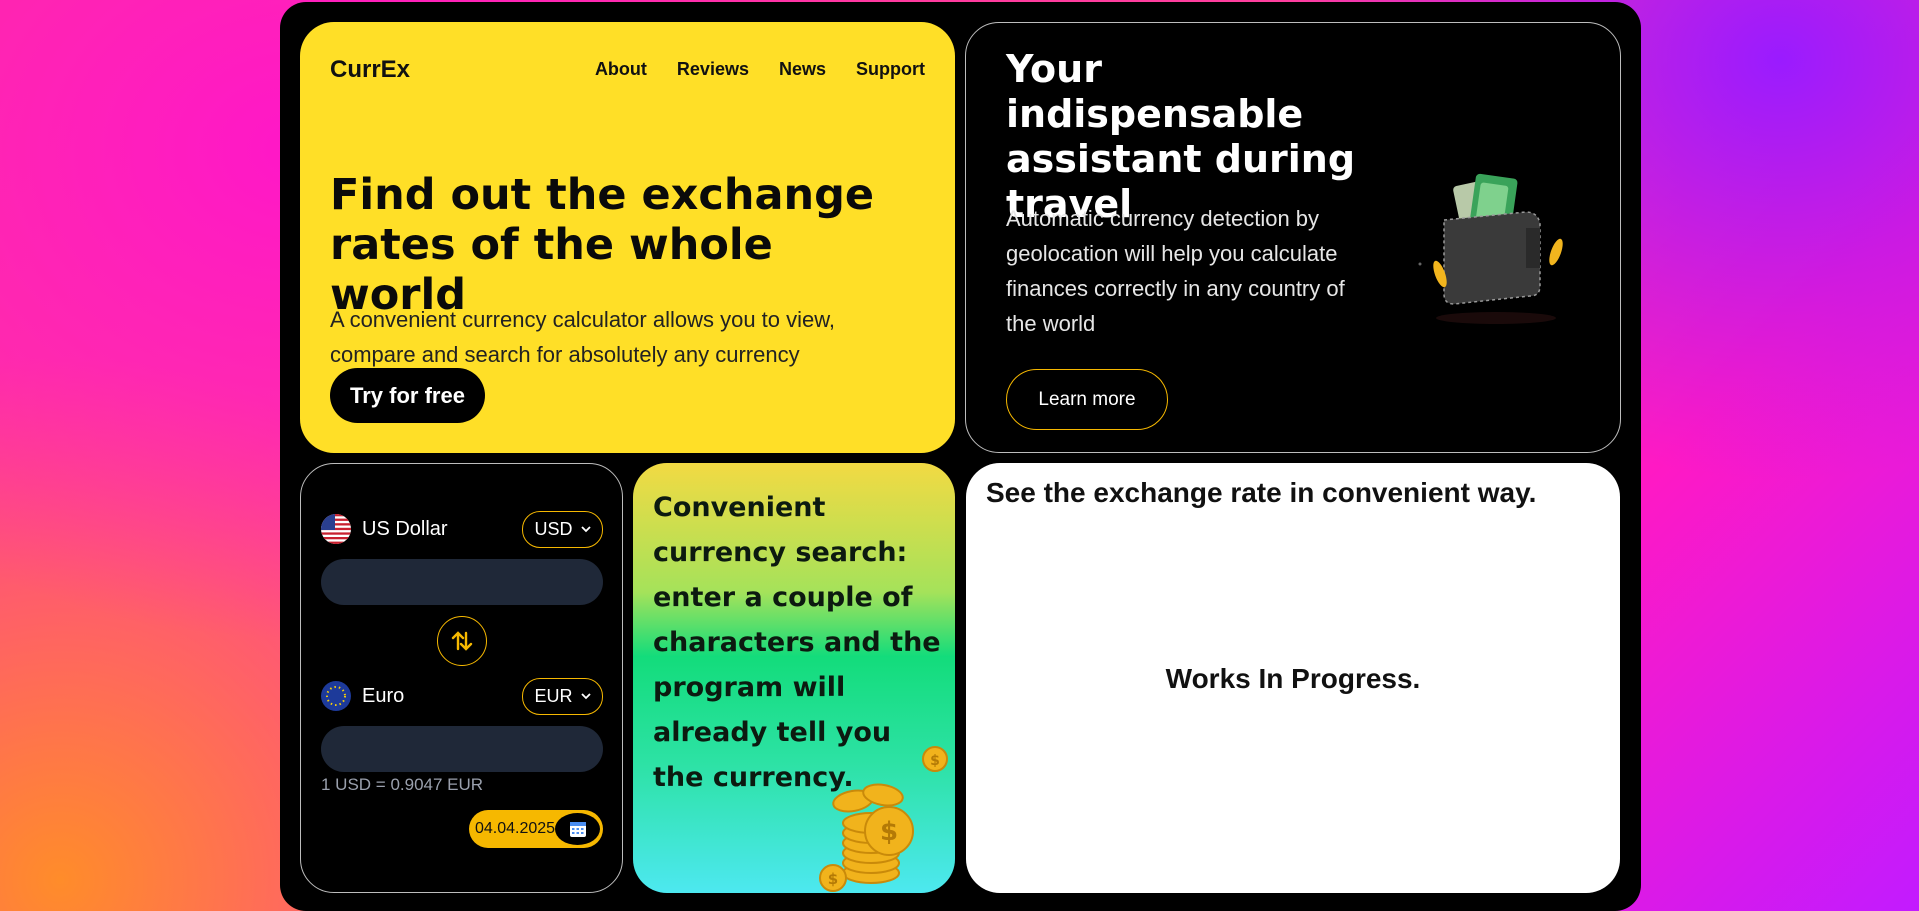 The width and height of the screenshot is (1919, 911). Describe the element at coordinates (802, 69) in the screenshot. I see `nav-news: News` at that location.